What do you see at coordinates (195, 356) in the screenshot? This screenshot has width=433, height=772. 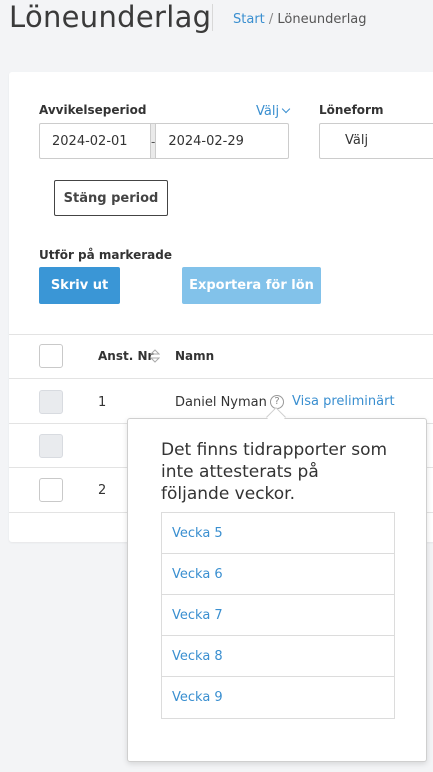 I see `column-header-namn: Namn` at bounding box center [195, 356].